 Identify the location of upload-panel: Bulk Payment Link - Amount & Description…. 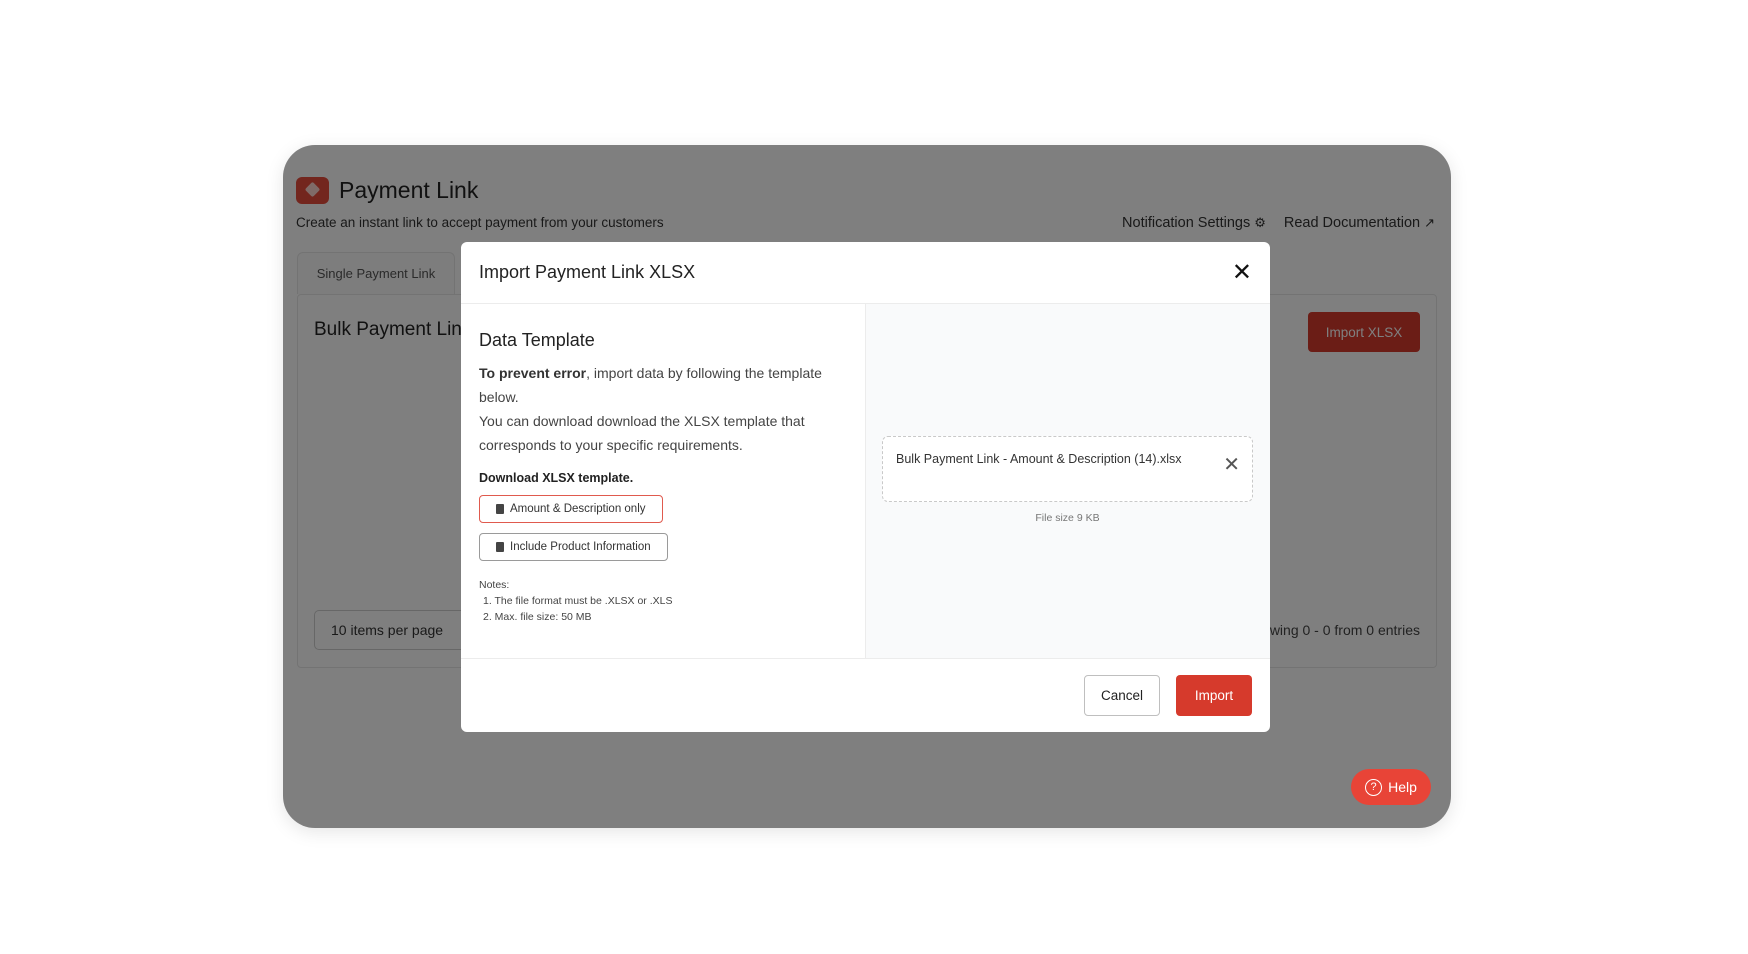
(1068, 481).